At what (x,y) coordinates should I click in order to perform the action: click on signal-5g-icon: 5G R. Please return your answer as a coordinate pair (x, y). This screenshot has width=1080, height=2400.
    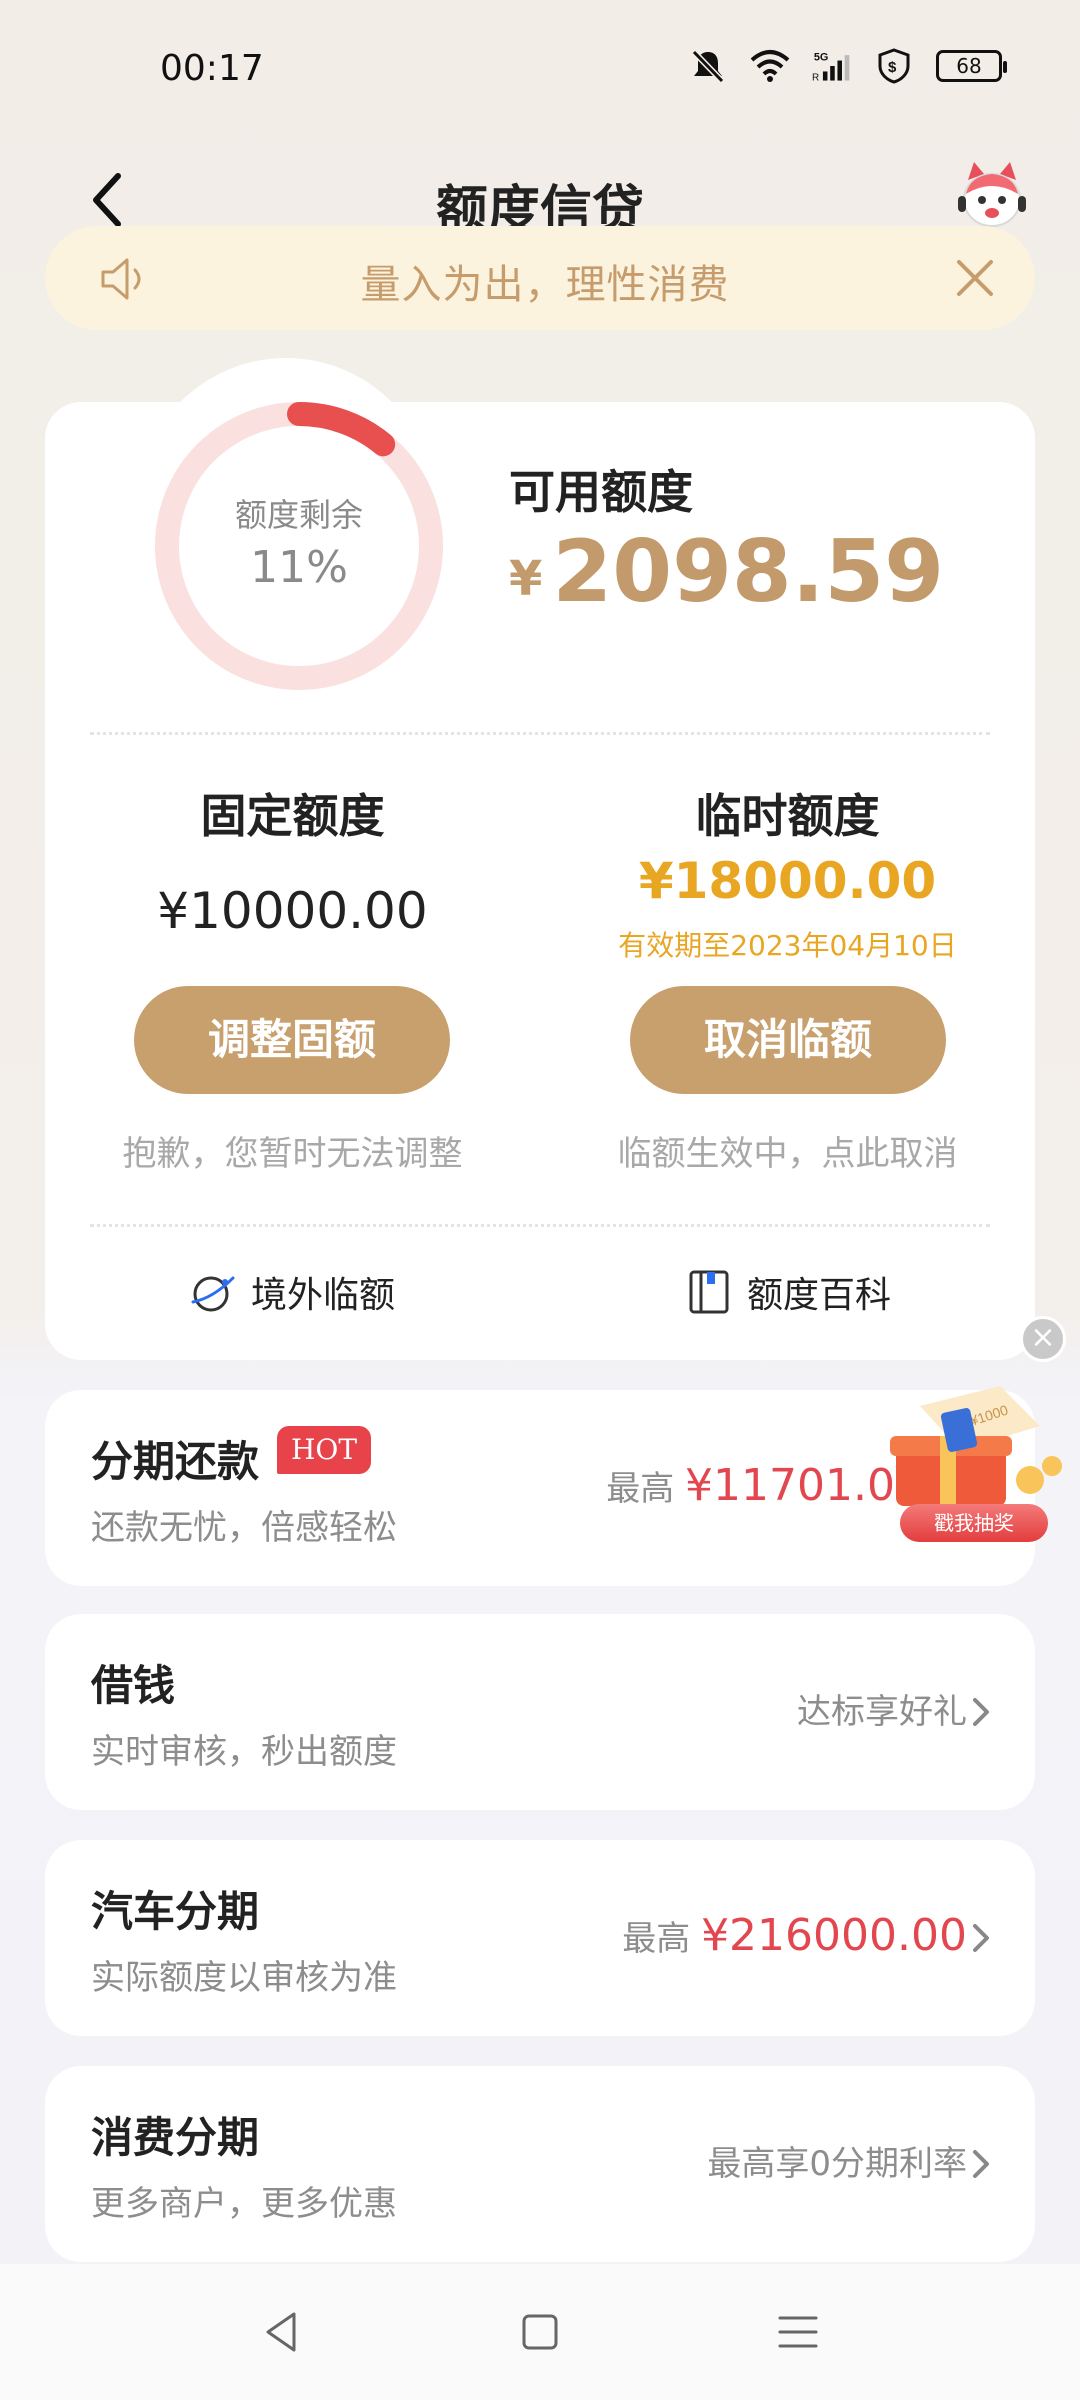
    Looking at the image, I should click on (831, 68).